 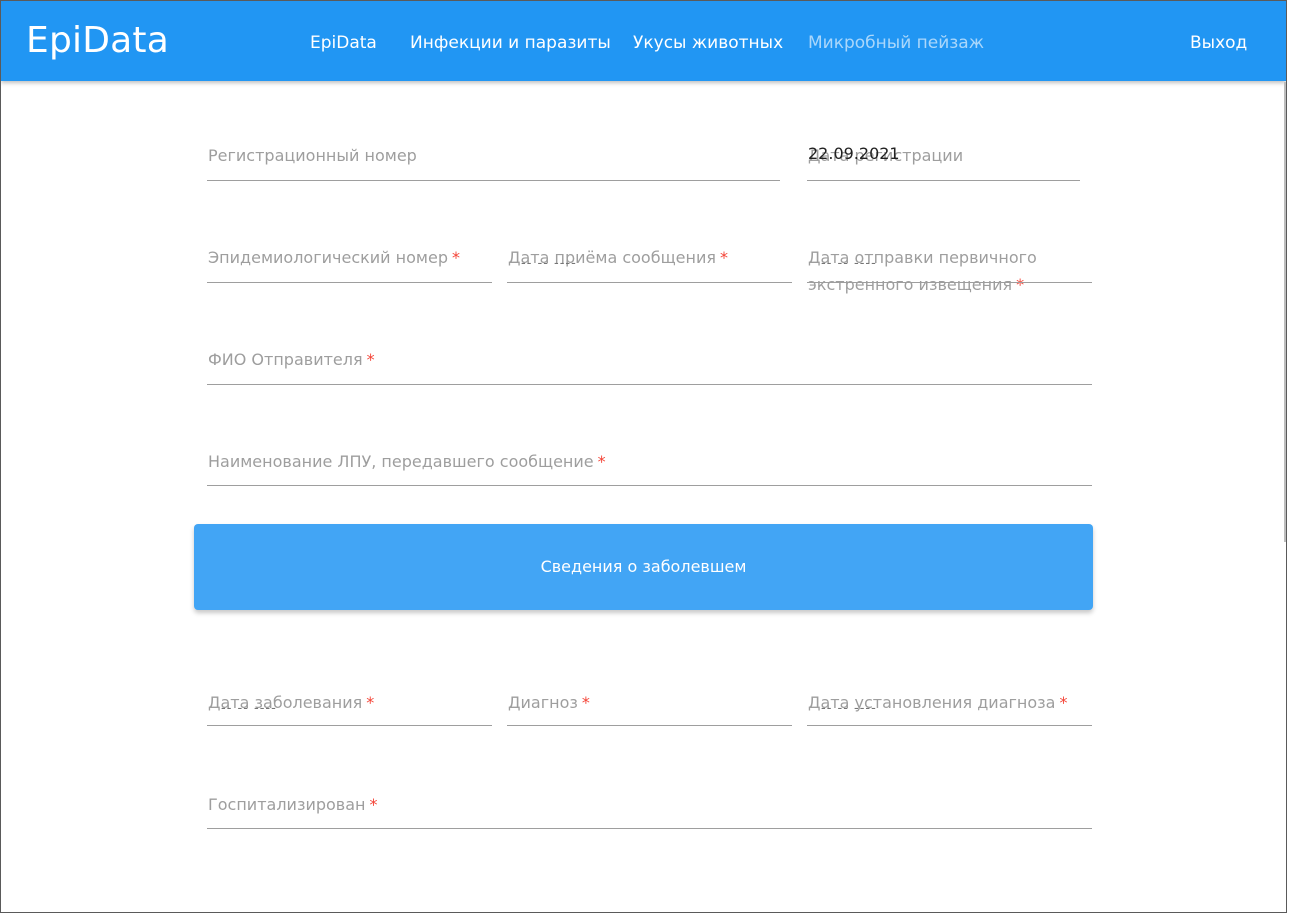 What do you see at coordinates (293, 804) in the screenshot?
I see `hospitalized-label: Госпитализирован *` at bounding box center [293, 804].